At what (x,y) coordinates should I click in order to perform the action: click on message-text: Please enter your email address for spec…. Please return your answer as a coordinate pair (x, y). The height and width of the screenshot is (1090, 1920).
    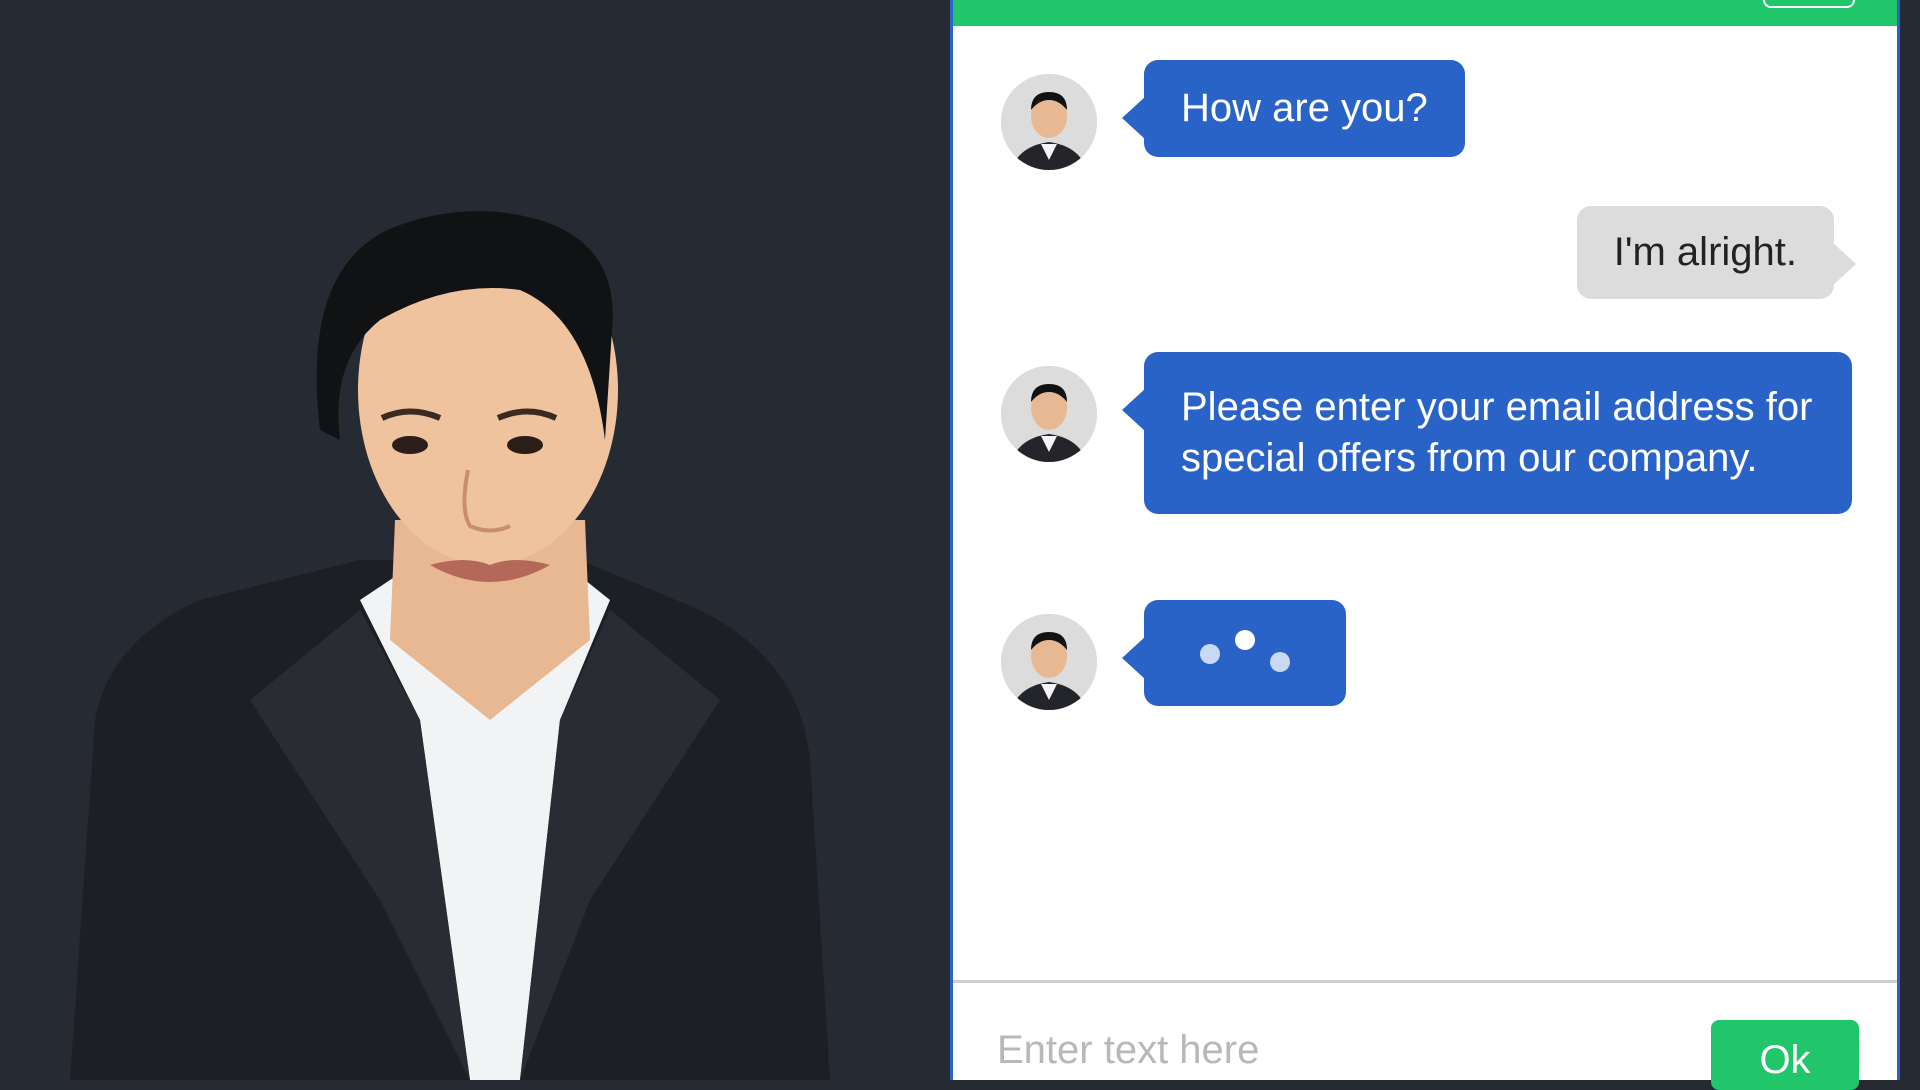
    Looking at the image, I should click on (1497, 432).